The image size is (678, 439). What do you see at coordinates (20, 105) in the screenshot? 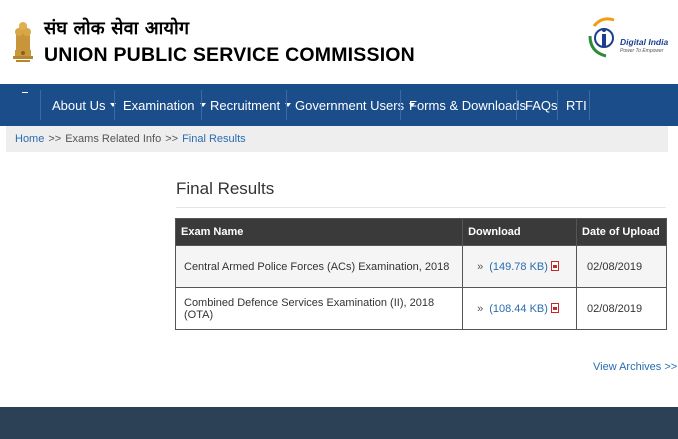
I see `nav-home-toggle` at bounding box center [20, 105].